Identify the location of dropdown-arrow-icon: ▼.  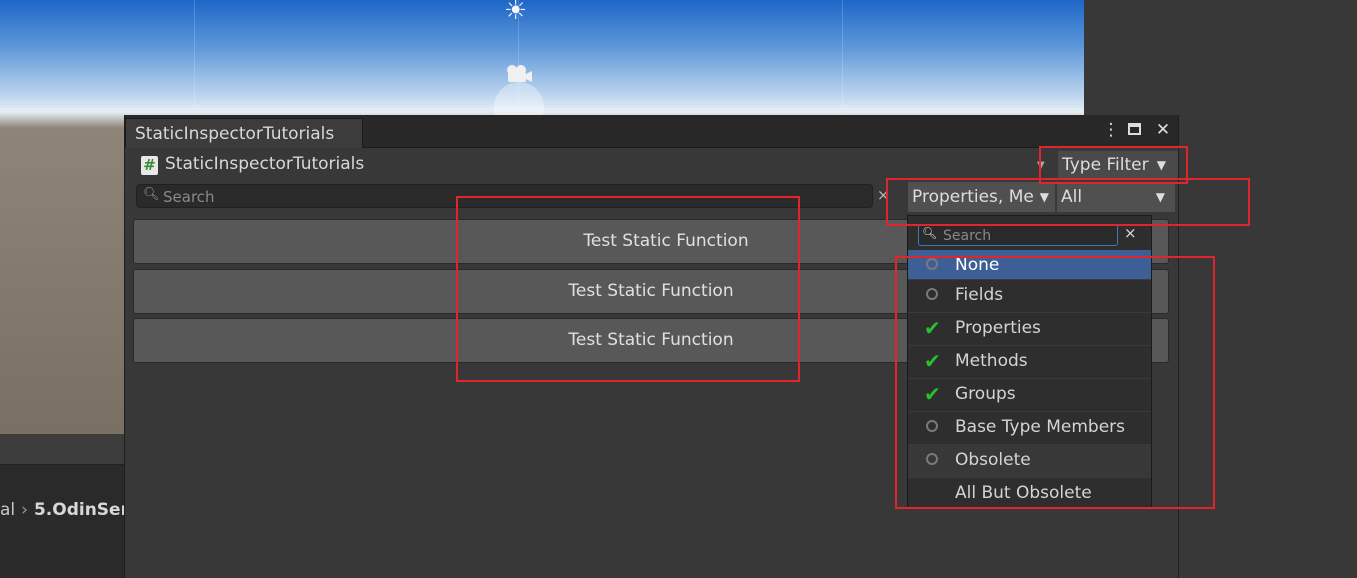
(1041, 165).